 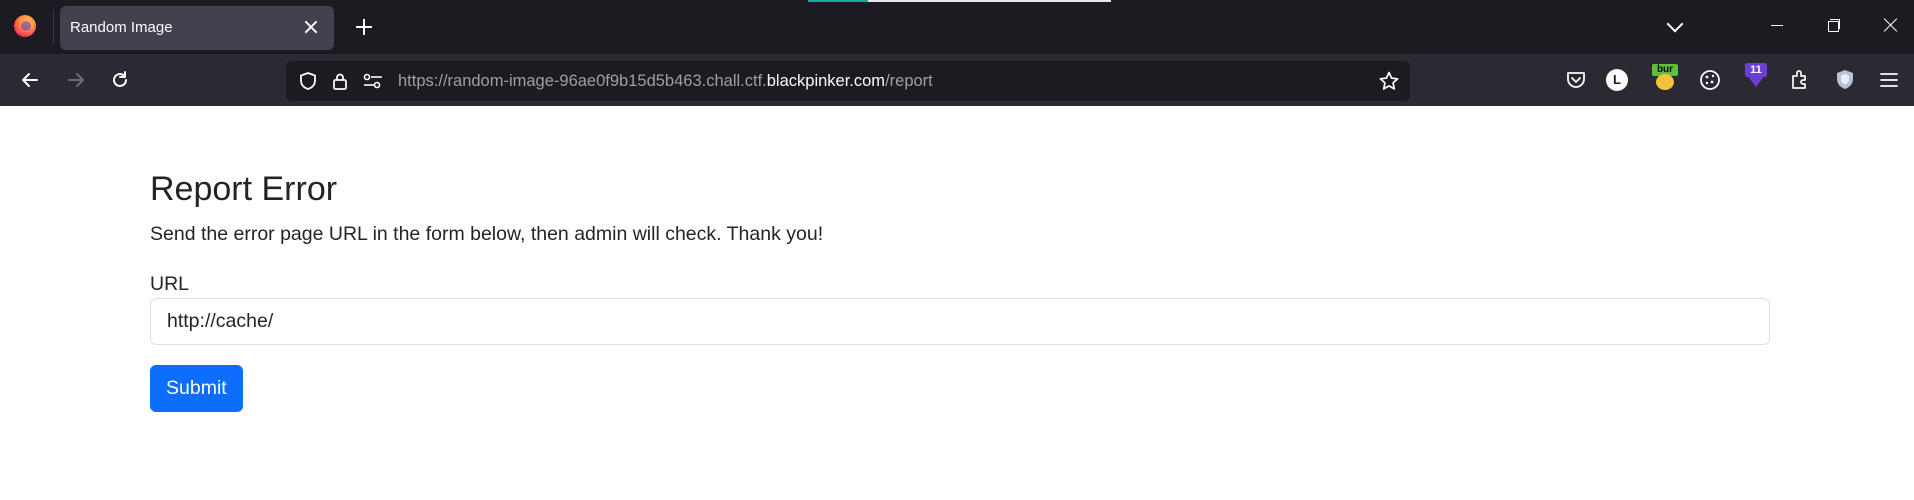 I want to click on site-permissions-icon, so click(x=373, y=81).